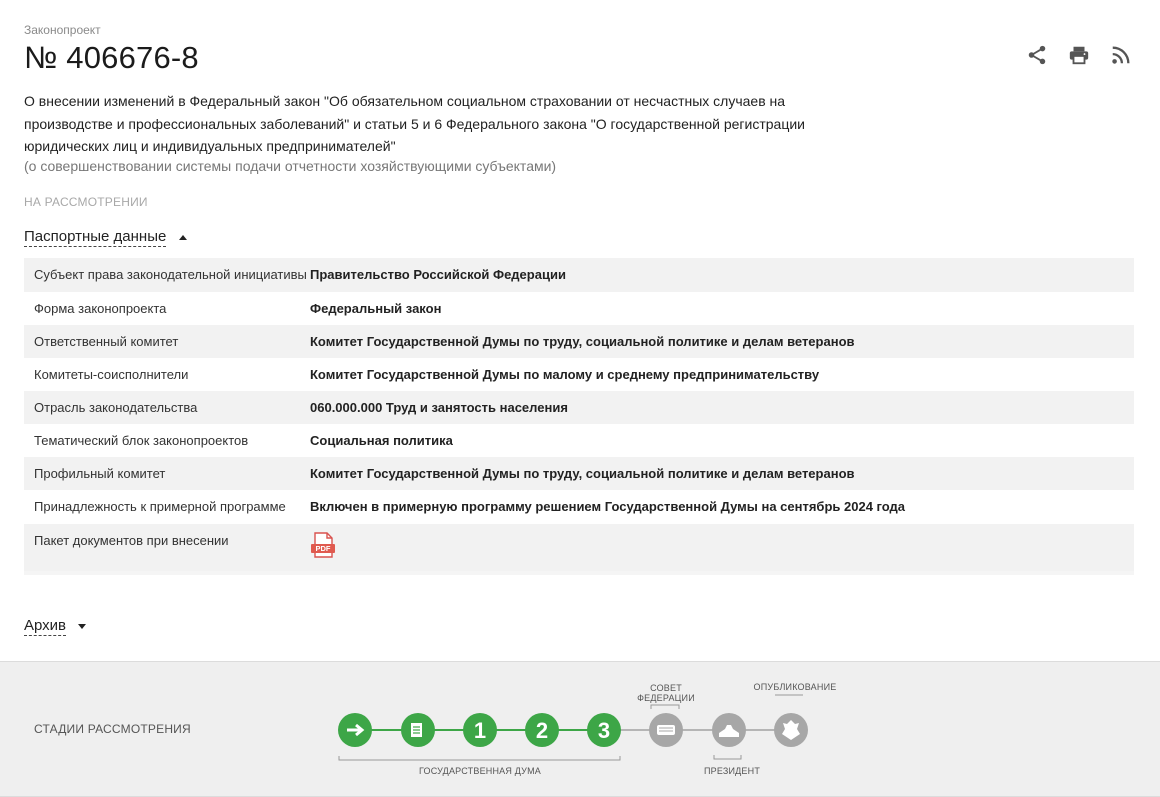 This screenshot has height=797, width=1160. I want to click on pdf-label: PDF, so click(323, 548).